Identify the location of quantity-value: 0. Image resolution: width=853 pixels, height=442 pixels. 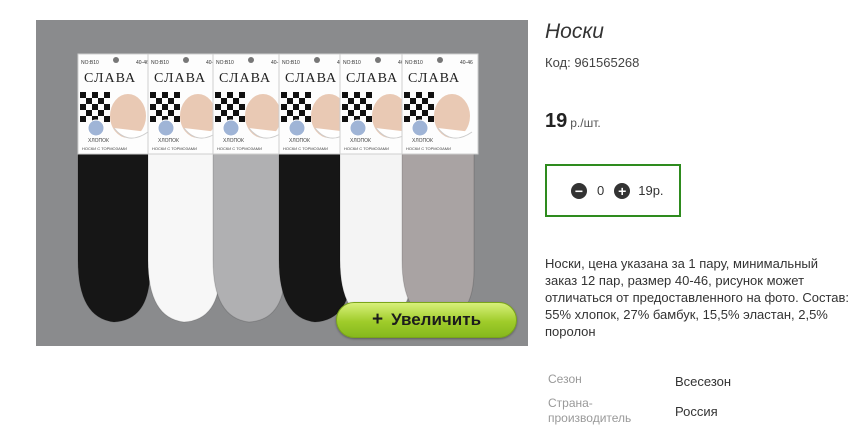
(600, 190).